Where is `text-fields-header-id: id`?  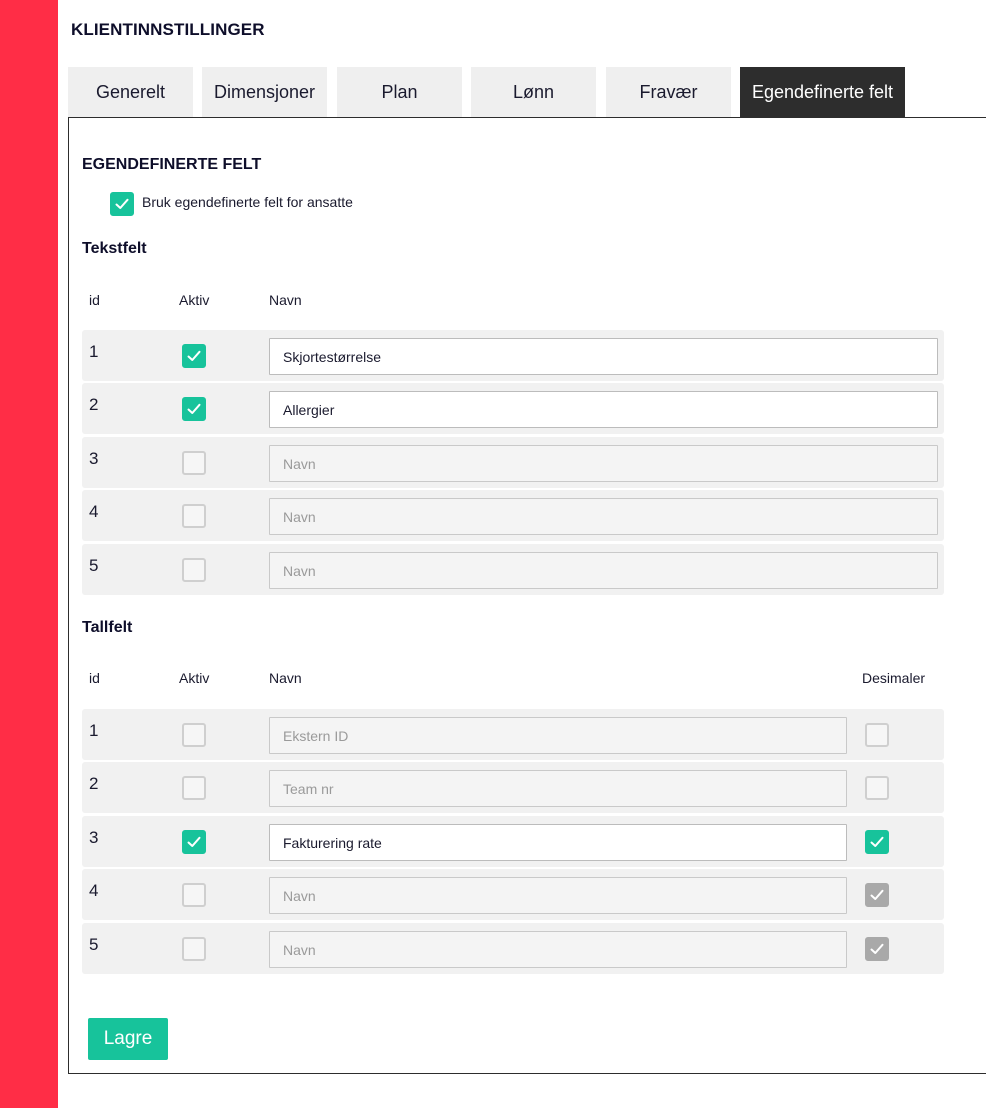
text-fields-header-id: id is located at coordinates (94, 300).